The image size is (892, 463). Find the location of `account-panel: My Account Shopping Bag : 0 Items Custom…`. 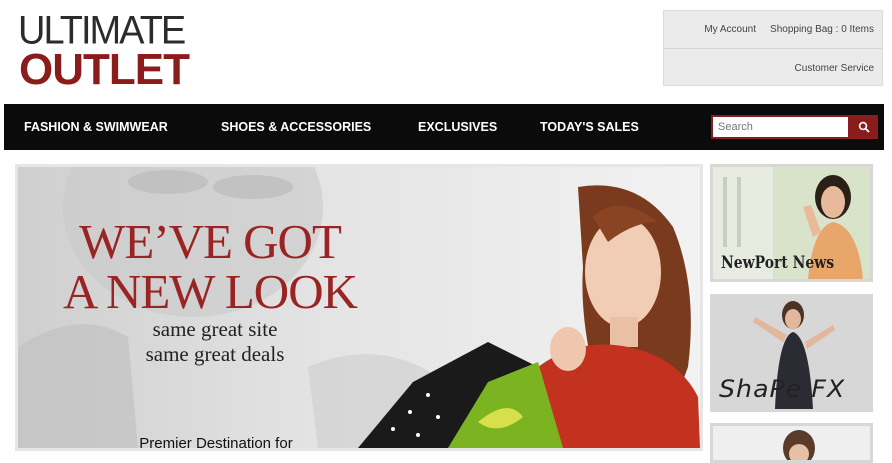

account-panel: My Account Shopping Bag : 0 Items Custom… is located at coordinates (773, 48).